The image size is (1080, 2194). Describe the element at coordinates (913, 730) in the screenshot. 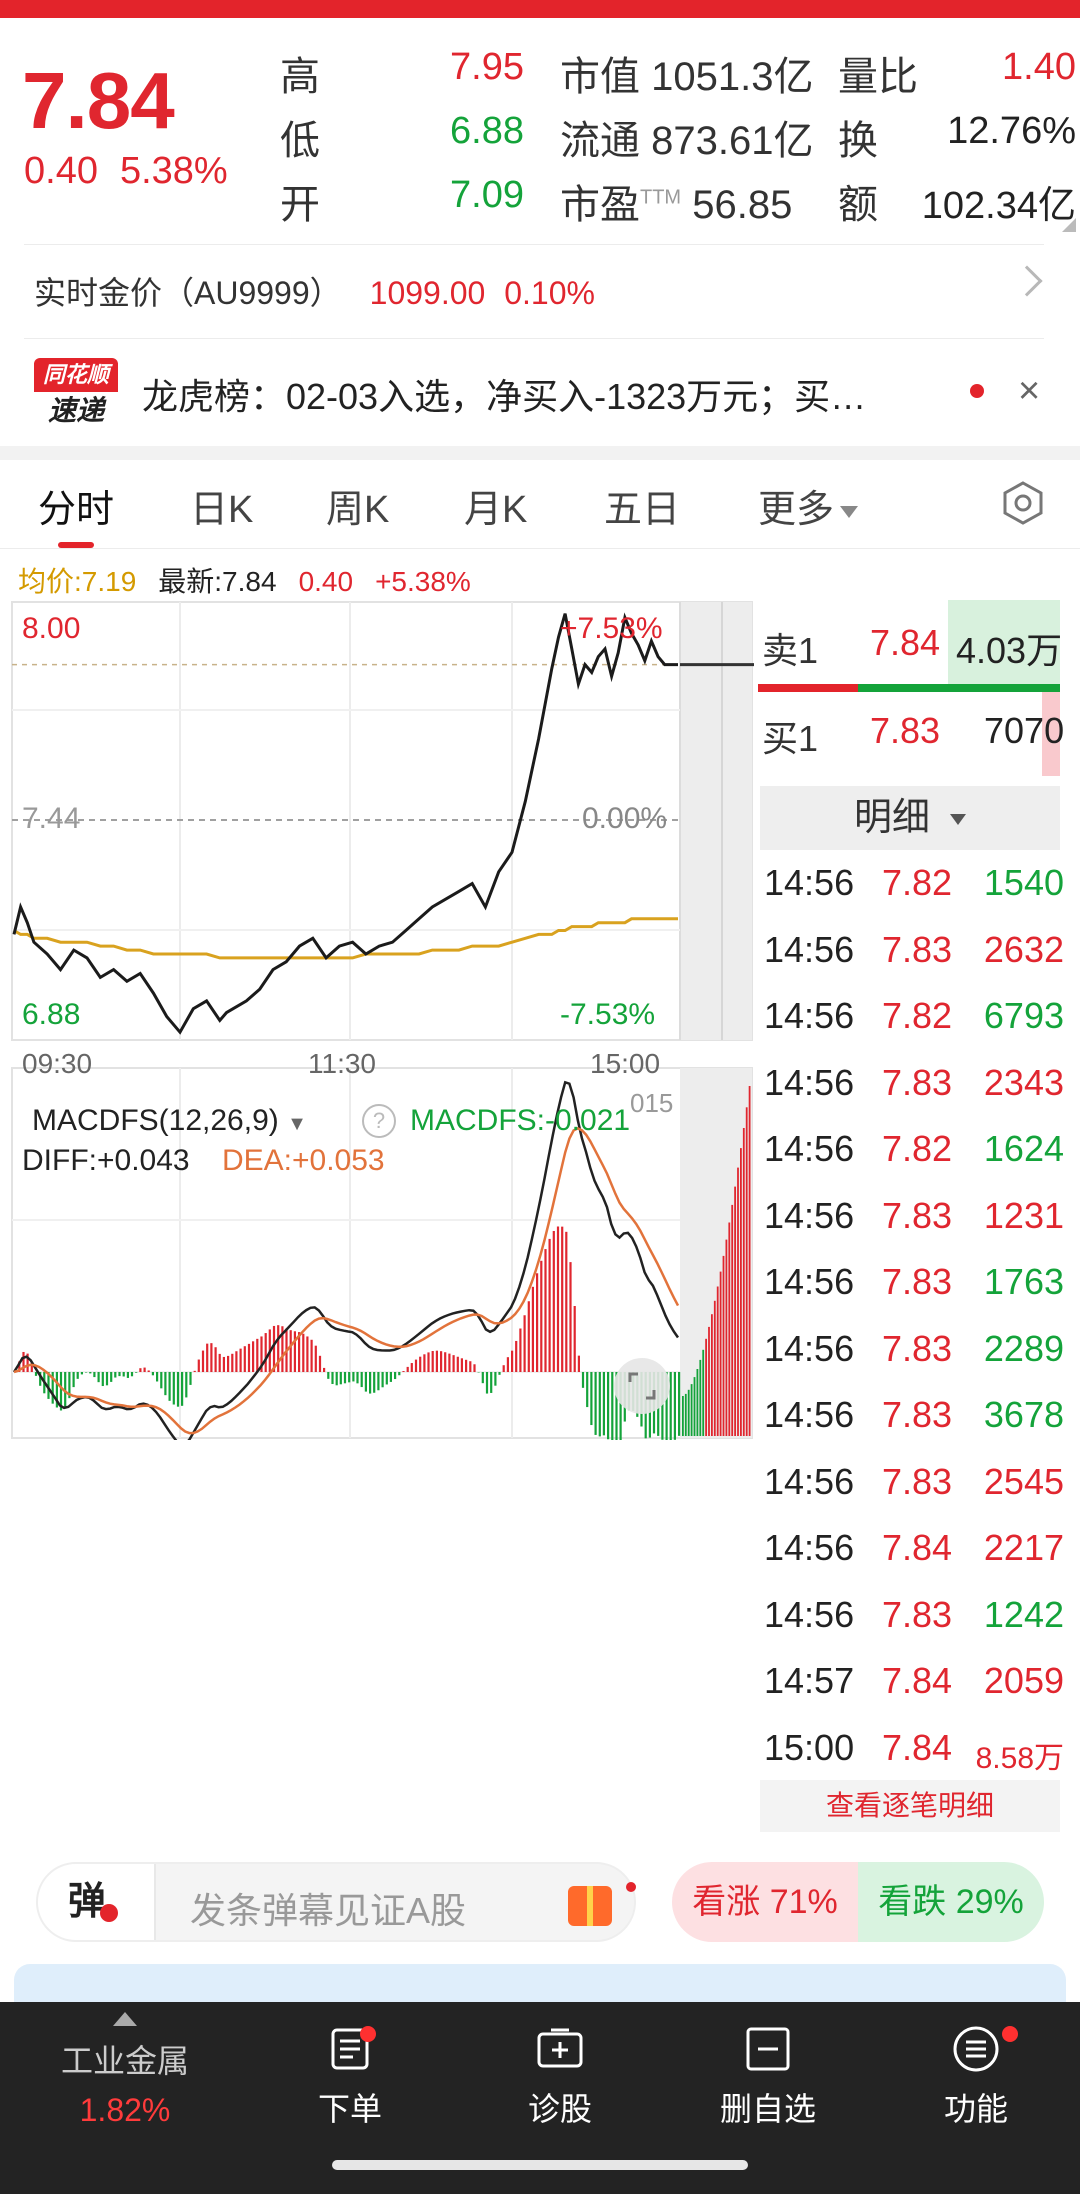

I see `bid-row: 买1 7.83 7070` at that location.